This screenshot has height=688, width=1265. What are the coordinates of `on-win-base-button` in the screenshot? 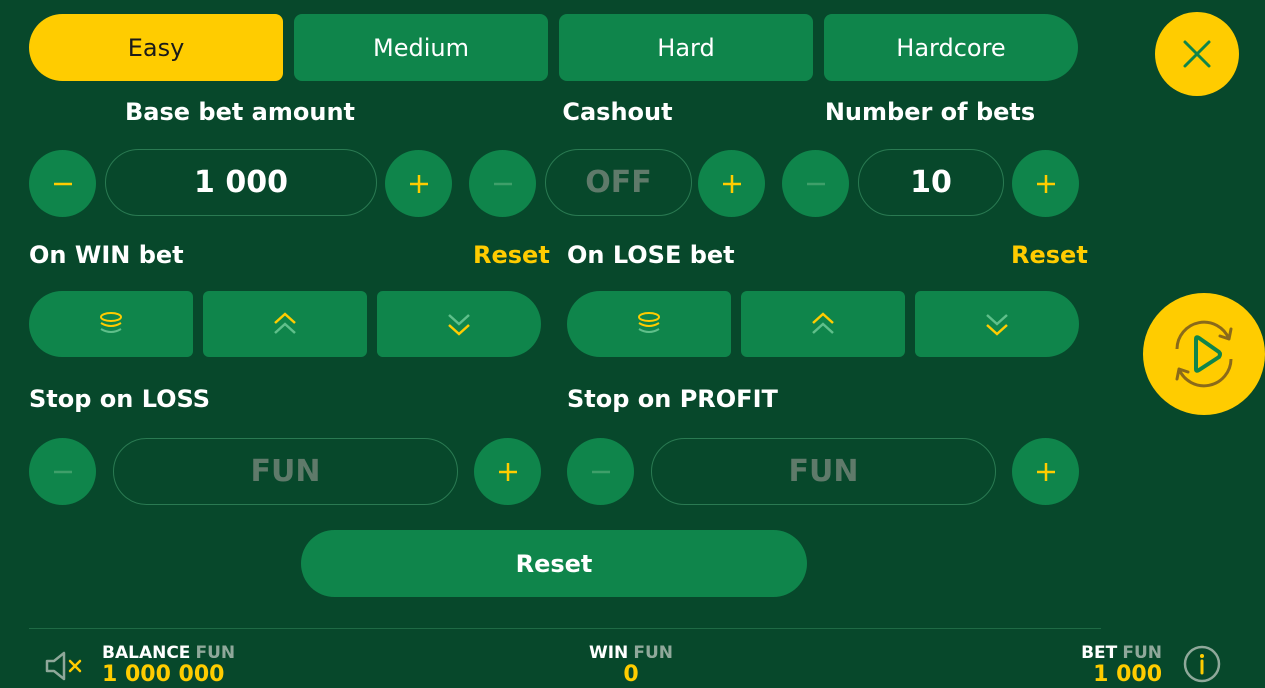 It's located at (111, 324).